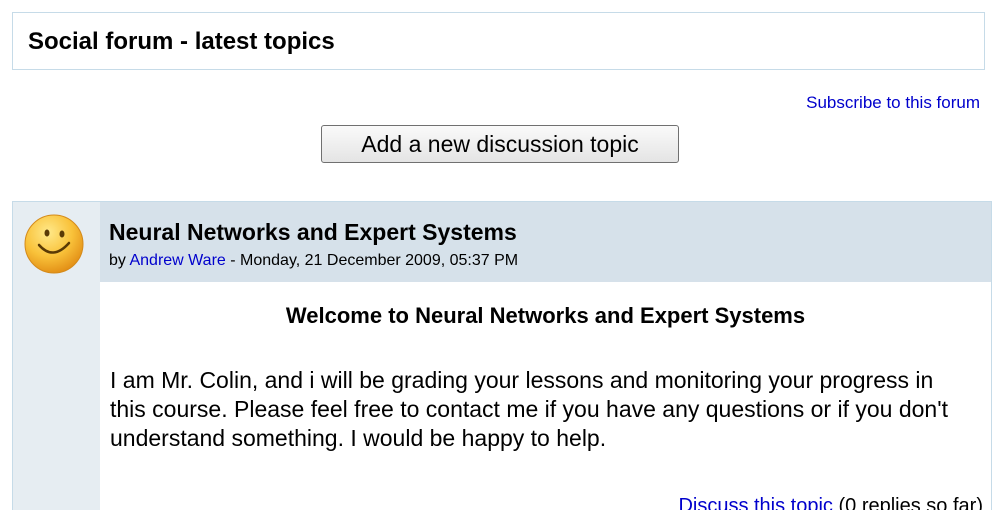  I want to click on smiley-face-icon, so click(54, 244).